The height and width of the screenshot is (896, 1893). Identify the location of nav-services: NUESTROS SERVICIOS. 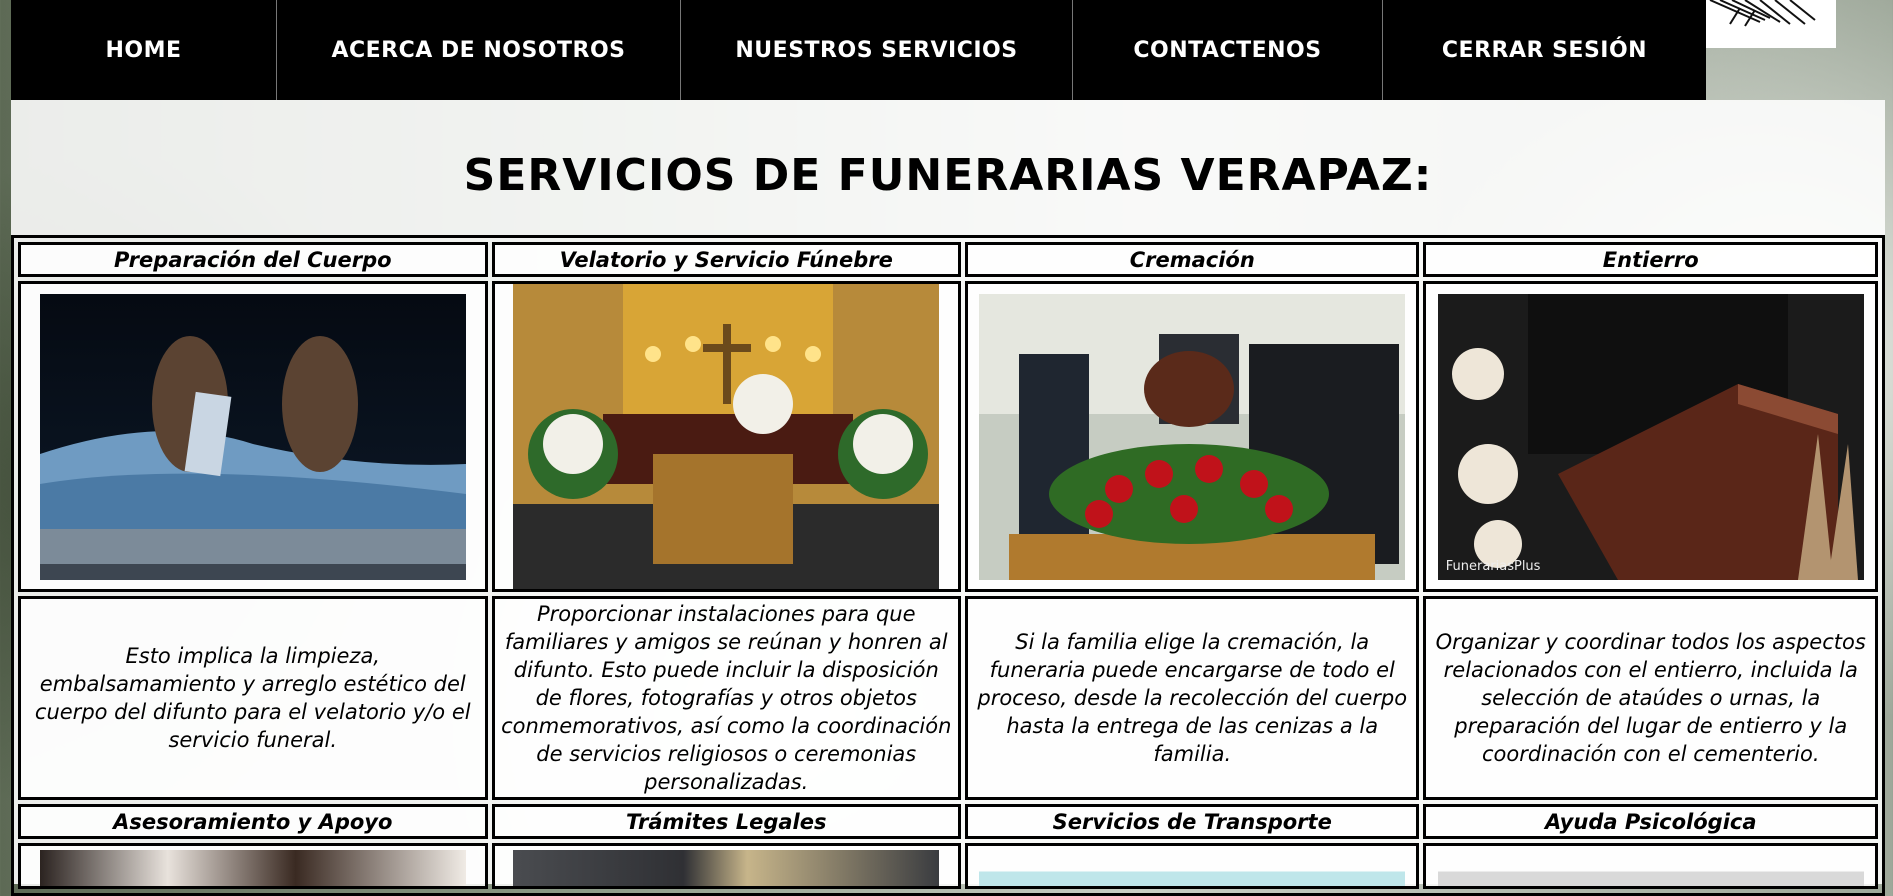
(877, 50).